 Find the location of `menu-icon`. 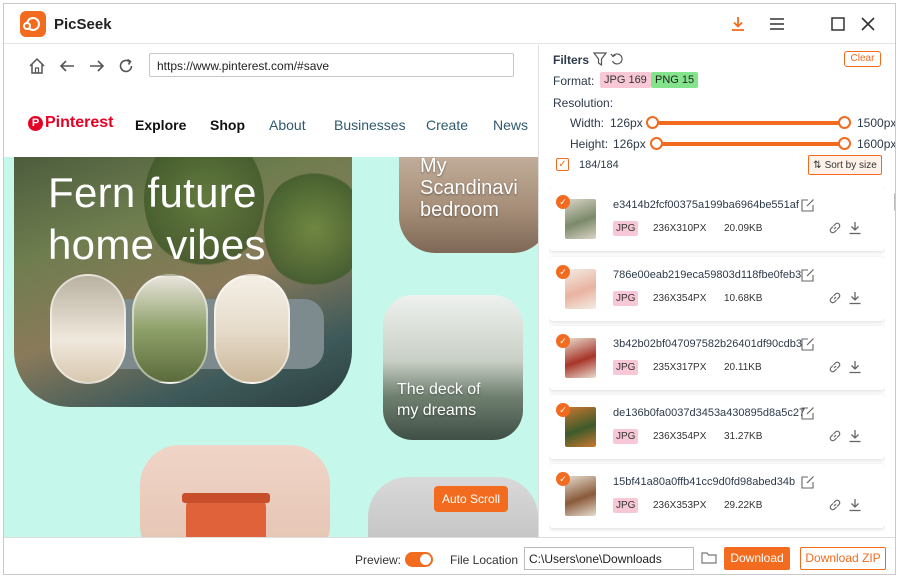

menu-icon is located at coordinates (777, 24).